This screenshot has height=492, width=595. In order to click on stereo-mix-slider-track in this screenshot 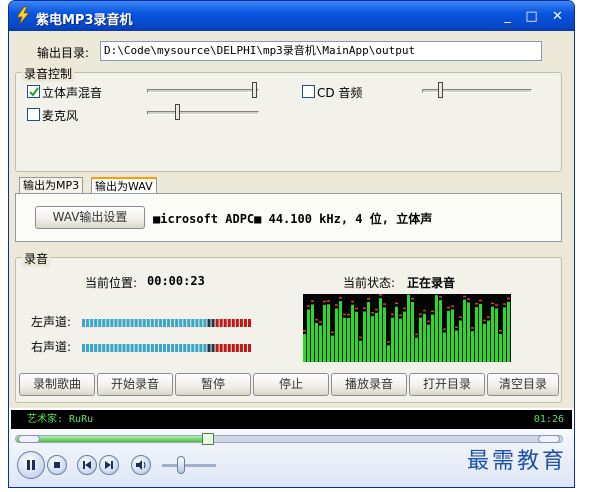, I will do `click(203, 91)`.